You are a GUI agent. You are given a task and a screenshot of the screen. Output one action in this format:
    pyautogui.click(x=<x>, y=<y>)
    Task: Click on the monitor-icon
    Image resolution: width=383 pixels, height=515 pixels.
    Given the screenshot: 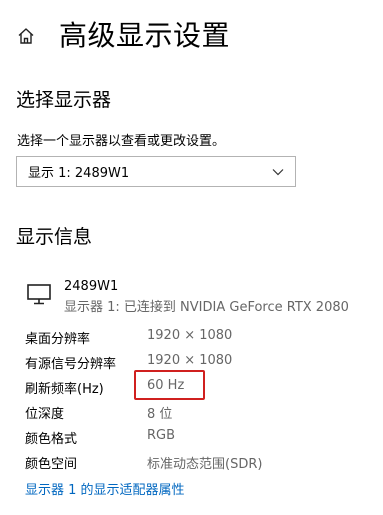 What is the action you would take?
    pyautogui.click(x=39, y=294)
    